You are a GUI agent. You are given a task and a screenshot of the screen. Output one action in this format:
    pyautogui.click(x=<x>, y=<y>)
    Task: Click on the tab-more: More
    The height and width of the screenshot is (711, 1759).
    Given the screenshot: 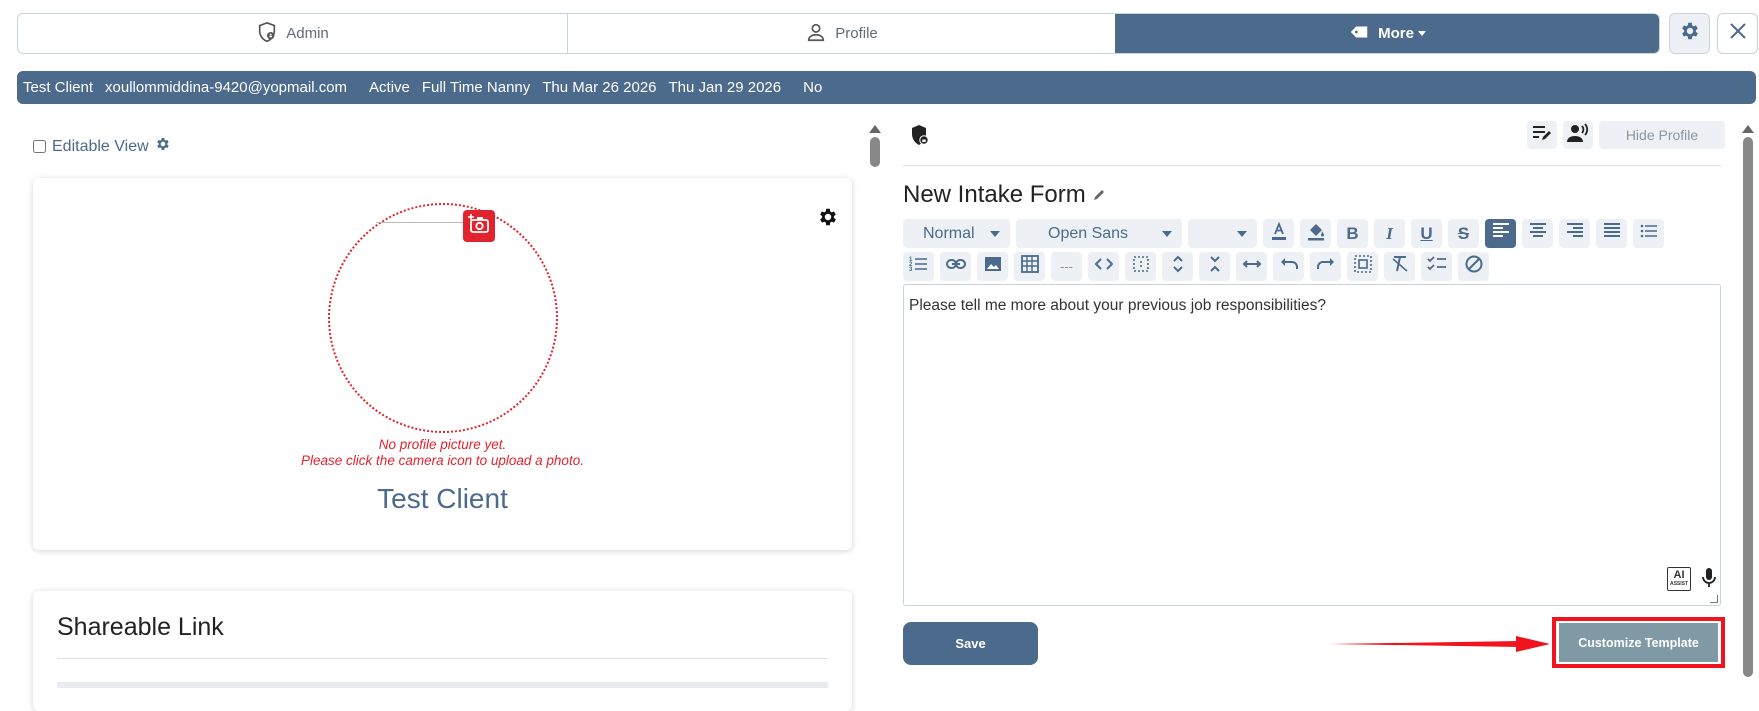 What is the action you would take?
    pyautogui.click(x=1387, y=33)
    